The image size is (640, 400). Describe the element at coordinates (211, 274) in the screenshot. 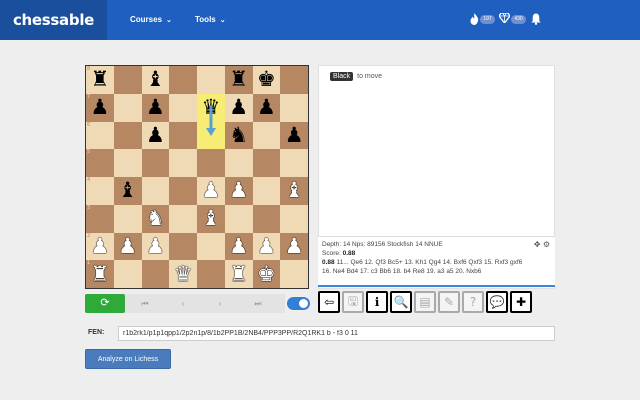

I see `square-e1` at that location.